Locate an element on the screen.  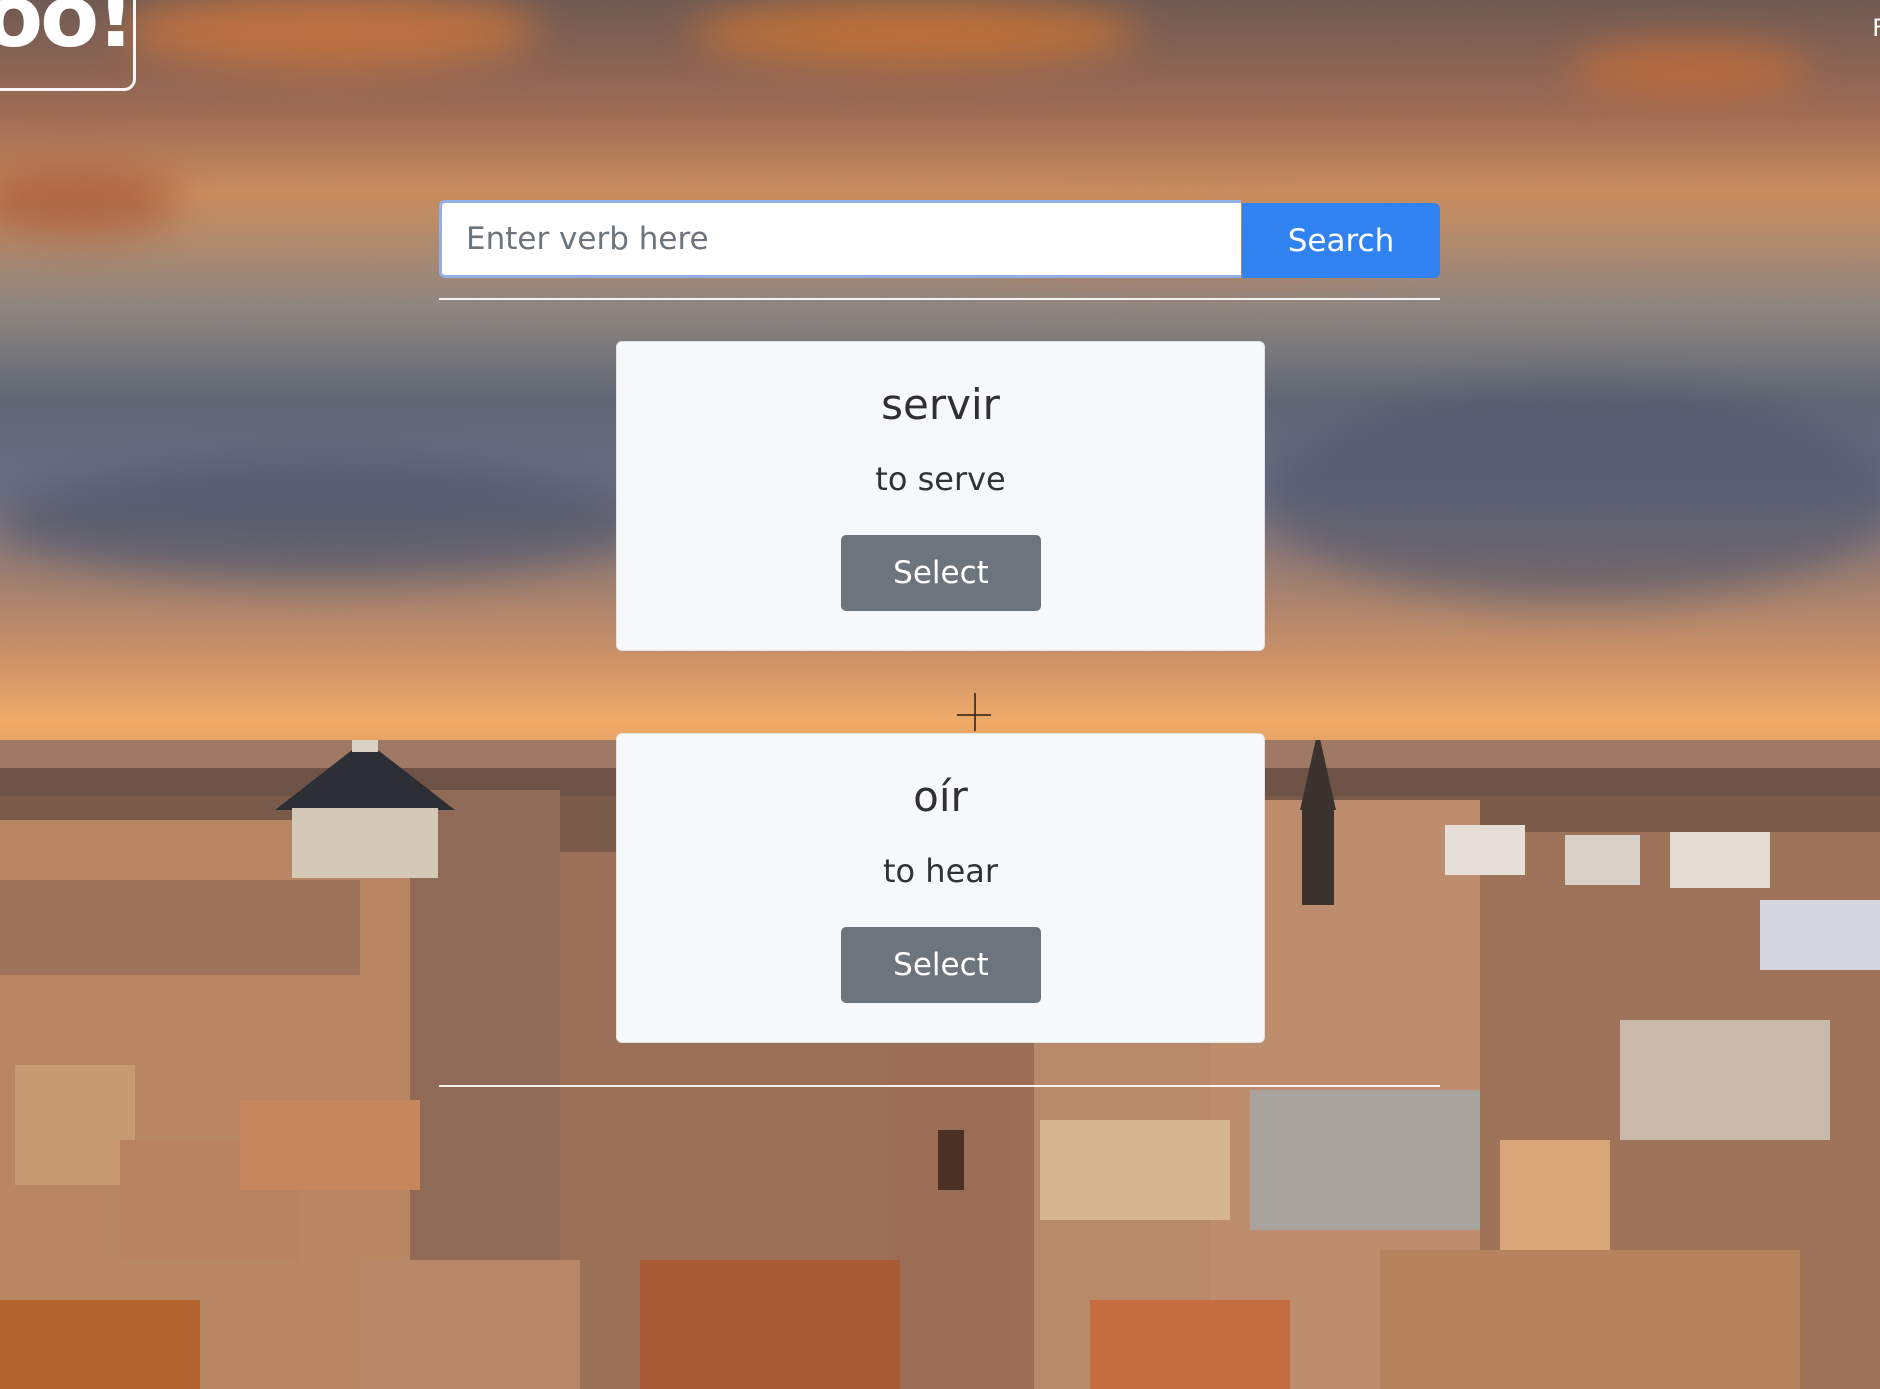
verb-title: oír is located at coordinates (940, 796).